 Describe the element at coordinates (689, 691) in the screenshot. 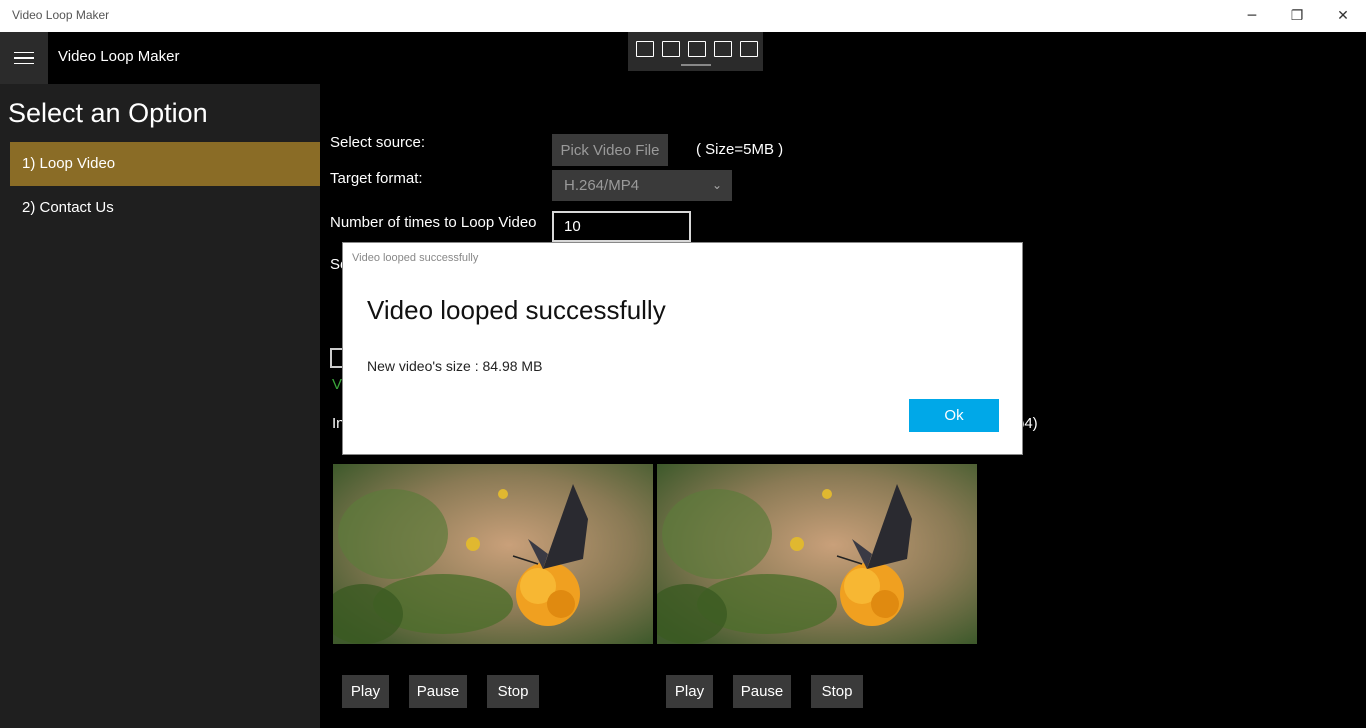

I see `output-play-button: Play` at that location.